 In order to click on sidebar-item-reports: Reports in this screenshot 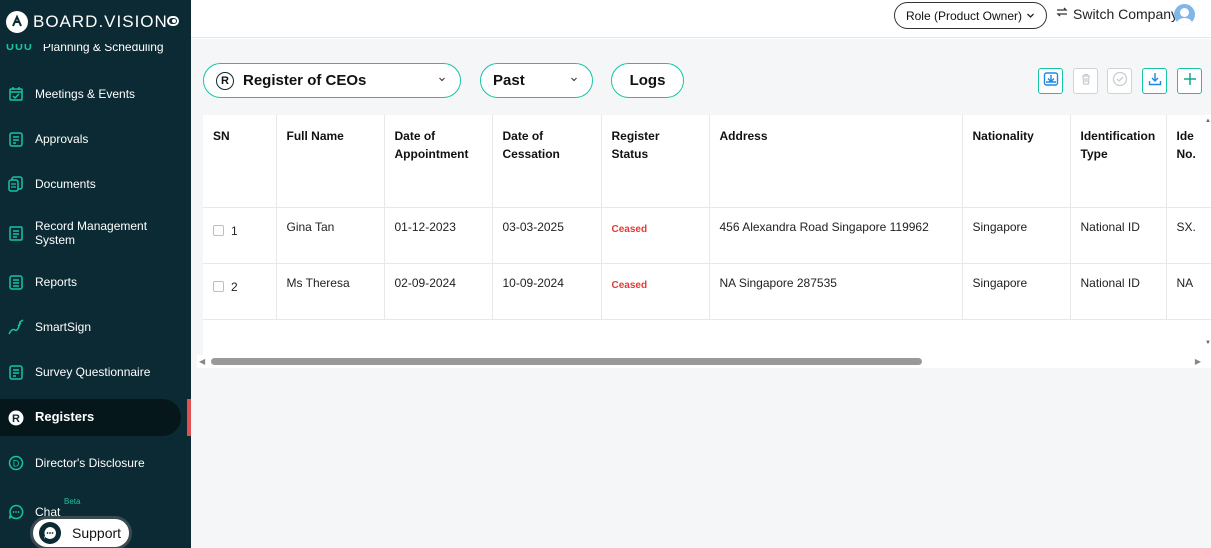, I will do `click(95, 282)`.